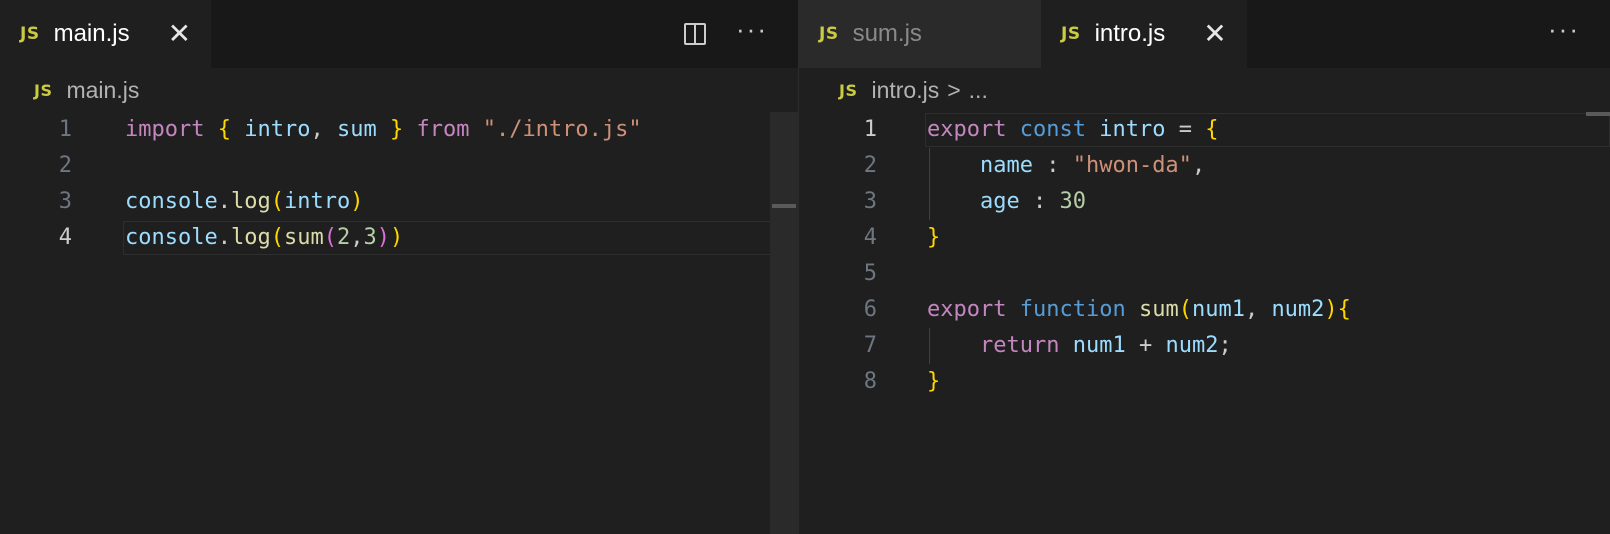 The height and width of the screenshot is (534, 1610). Describe the element at coordinates (999, 201) in the screenshot. I see `code-token: age` at that location.